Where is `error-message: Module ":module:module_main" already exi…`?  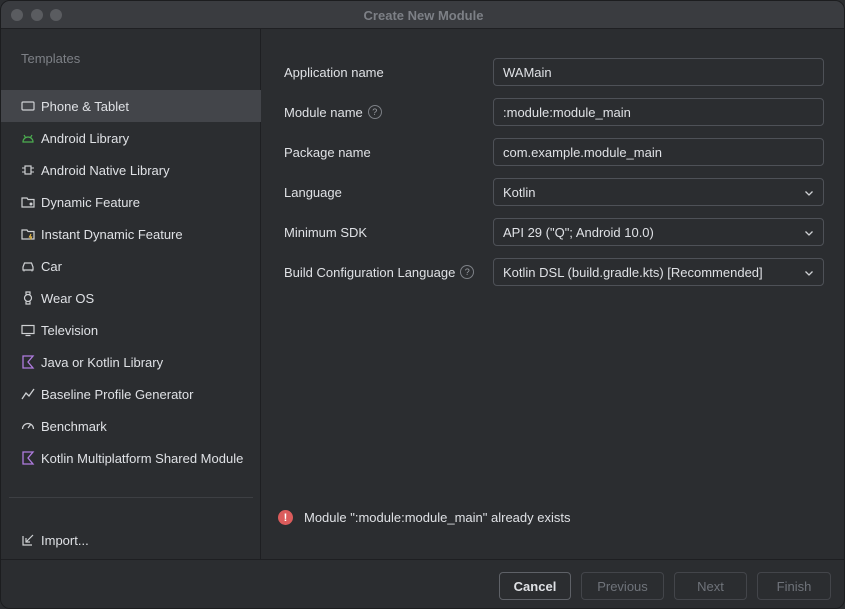 error-message: Module ":module:module_main" already exi… is located at coordinates (437, 517).